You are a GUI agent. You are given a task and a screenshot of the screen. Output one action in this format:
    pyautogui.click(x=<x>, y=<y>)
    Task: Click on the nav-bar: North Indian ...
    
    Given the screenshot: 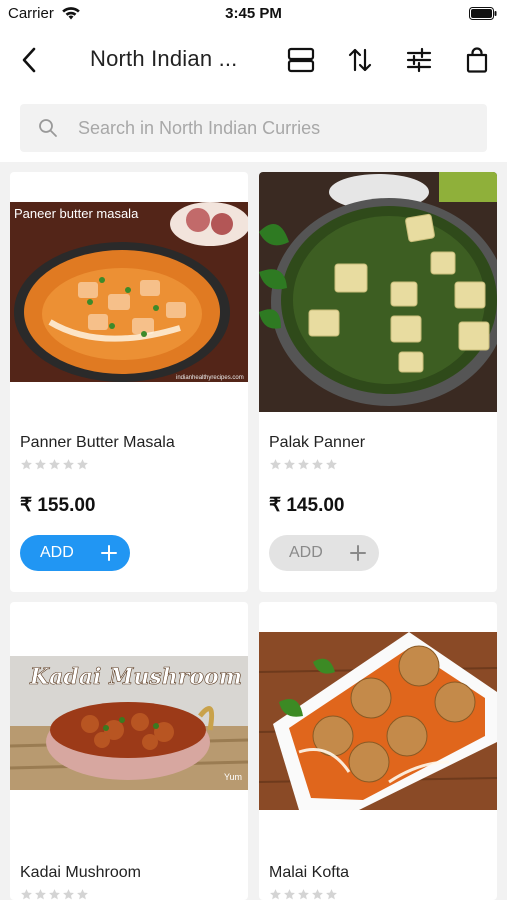 What is the action you would take?
    pyautogui.click(x=253, y=60)
    